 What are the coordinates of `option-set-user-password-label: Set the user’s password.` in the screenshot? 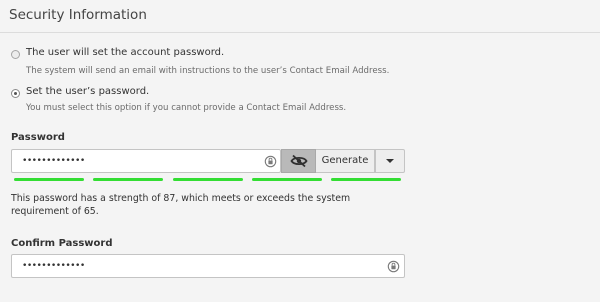 It's located at (87, 91).